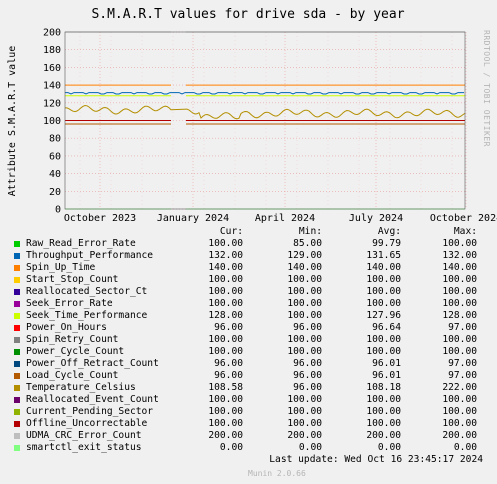  What do you see at coordinates (304, 267) in the screenshot?
I see `legend-min: 140.00` at bounding box center [304, 267].